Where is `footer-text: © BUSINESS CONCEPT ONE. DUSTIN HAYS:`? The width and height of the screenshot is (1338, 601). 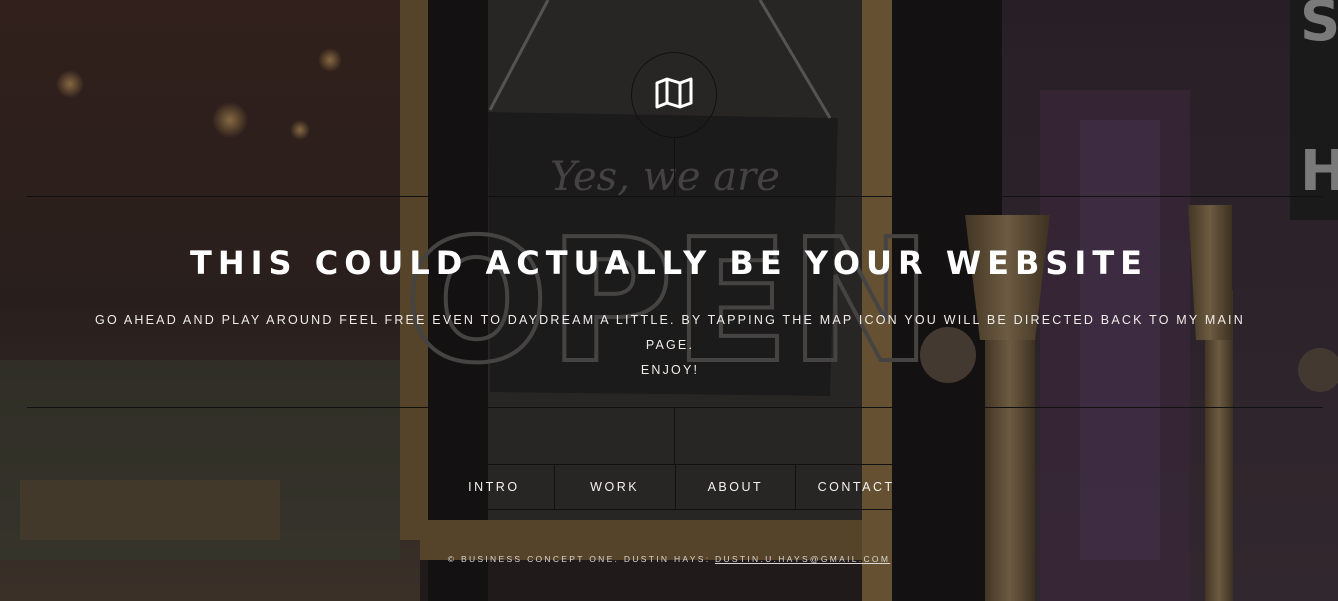
footer-text: © BUSINESS CONCEPT ONE. DUSTIN HAYS: is located at coordinates (581, 559).